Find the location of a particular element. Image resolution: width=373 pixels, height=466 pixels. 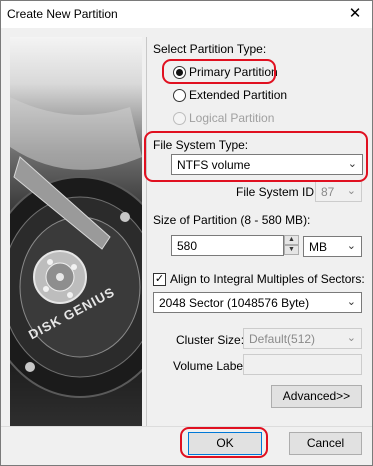

partition-size-value: 580 is located at coordinates (187, 246).